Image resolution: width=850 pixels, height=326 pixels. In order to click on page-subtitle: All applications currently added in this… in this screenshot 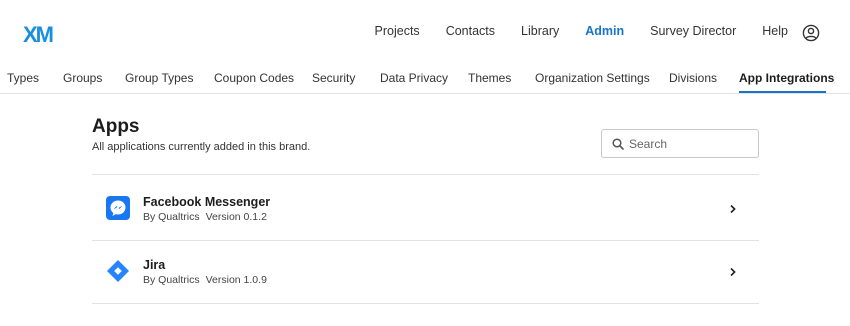, I will do `click(201, 147)`.